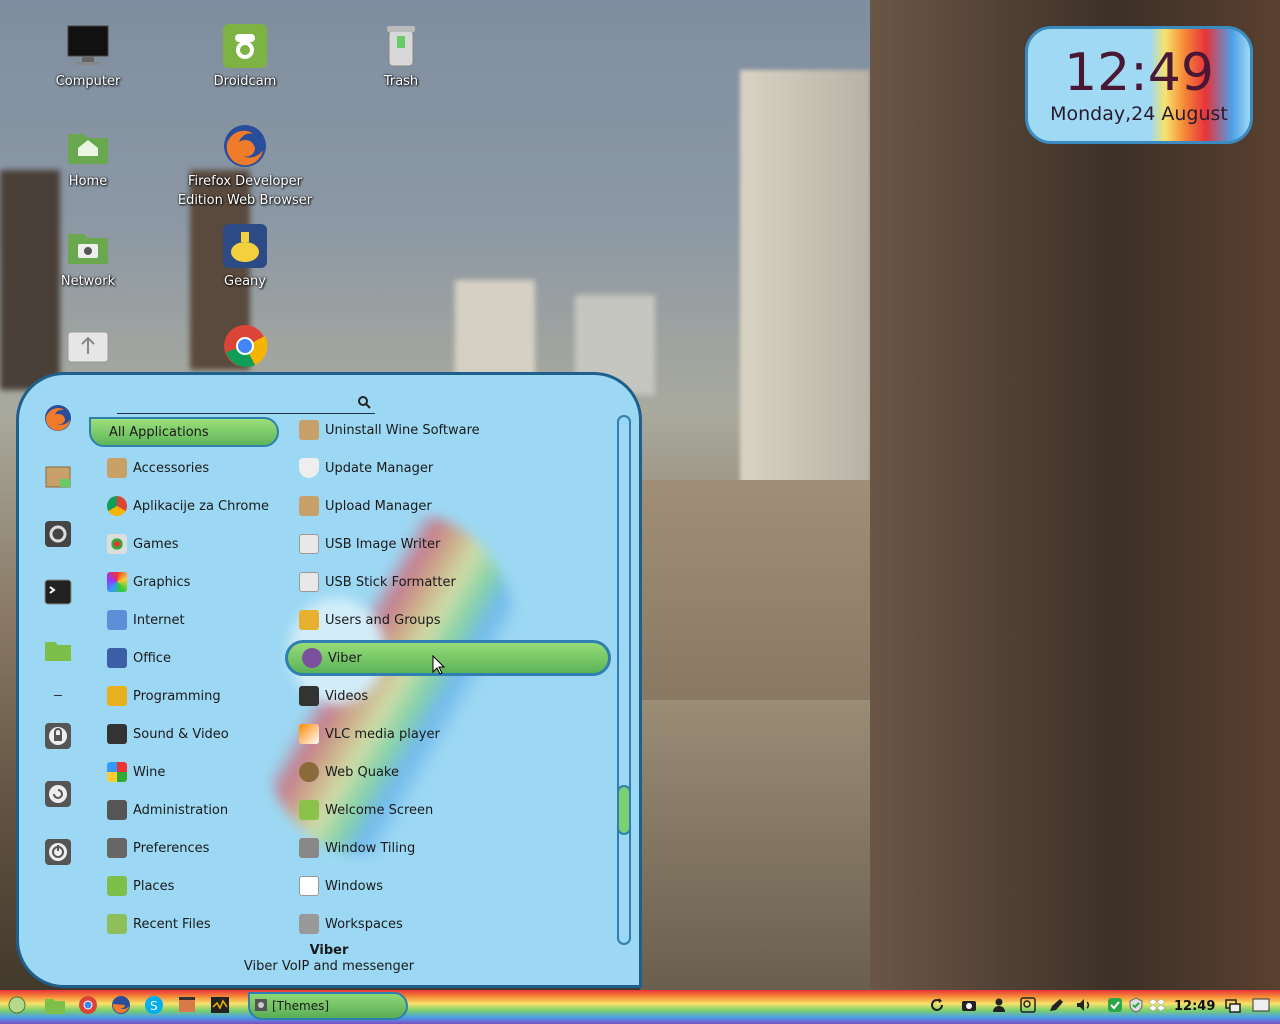 This screenshot has height=1024, width=1280. Describe the element at coordinates (186, 658) in the screenshot. I see `category-office: Office` at that location.